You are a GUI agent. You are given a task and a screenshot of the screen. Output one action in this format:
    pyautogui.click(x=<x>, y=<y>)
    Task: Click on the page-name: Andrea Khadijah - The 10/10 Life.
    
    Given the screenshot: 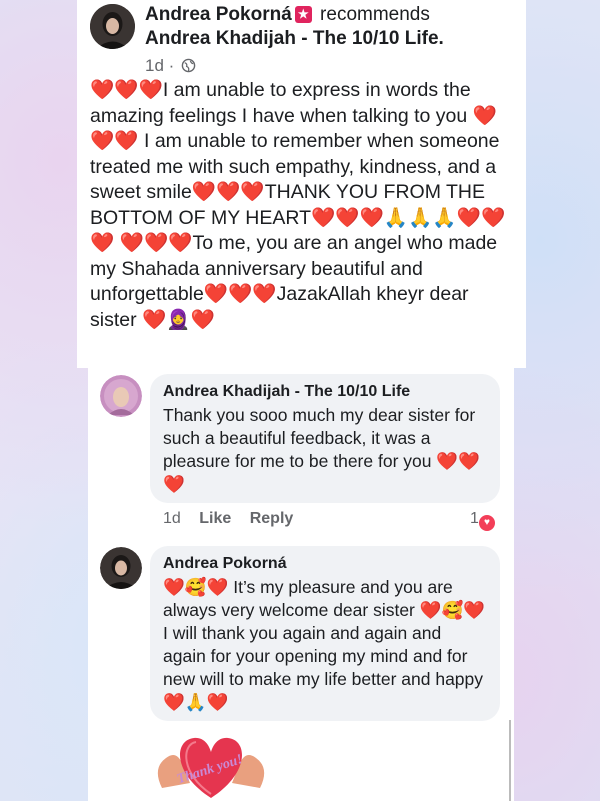 What is the action you would take?
    pyautogui.click(x=335, y=39)
    